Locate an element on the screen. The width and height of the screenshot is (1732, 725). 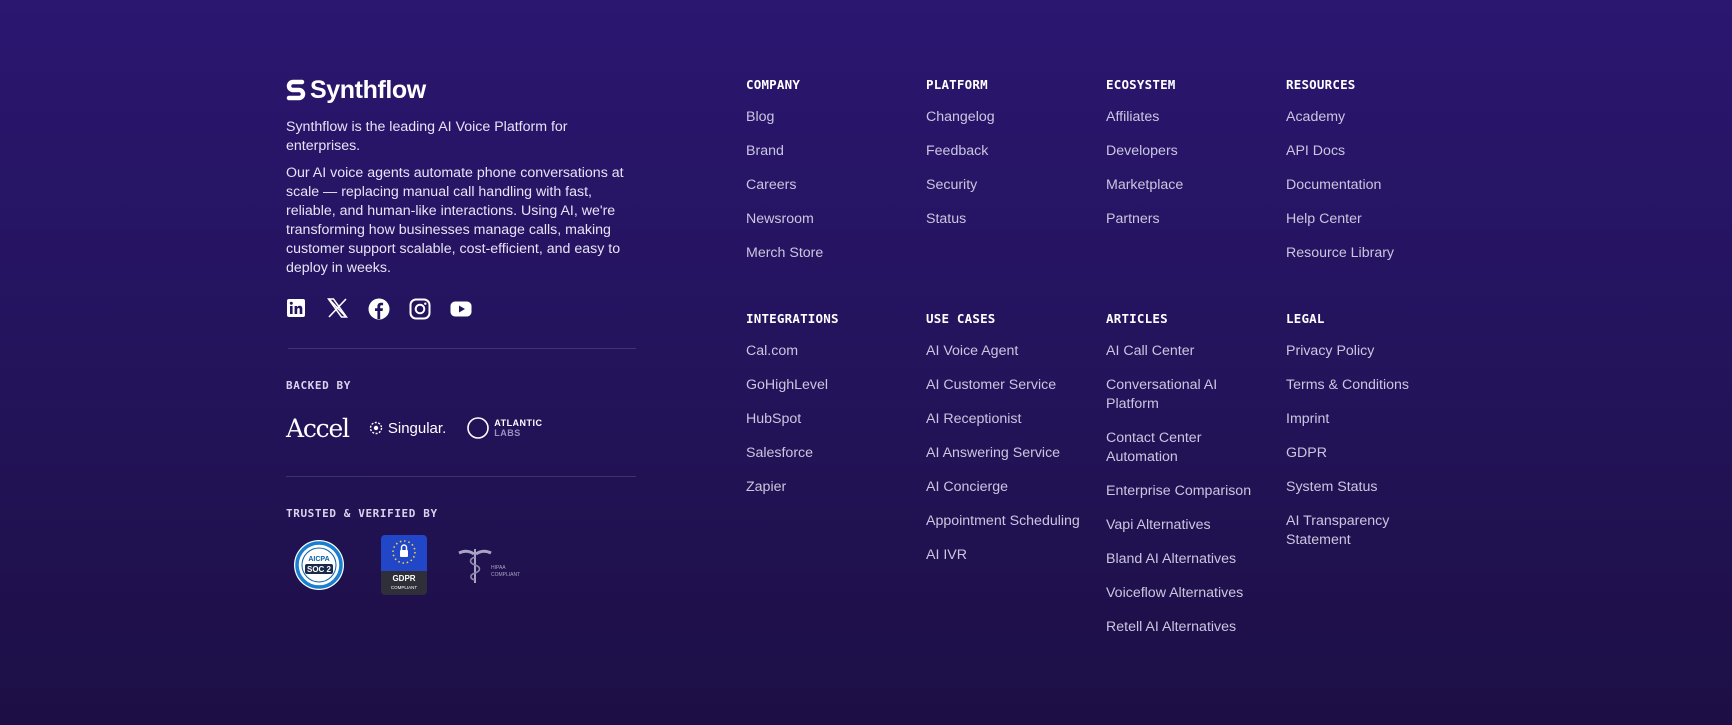
footer-link: AI Transparency Statement is located at coordinates (1351, 531).